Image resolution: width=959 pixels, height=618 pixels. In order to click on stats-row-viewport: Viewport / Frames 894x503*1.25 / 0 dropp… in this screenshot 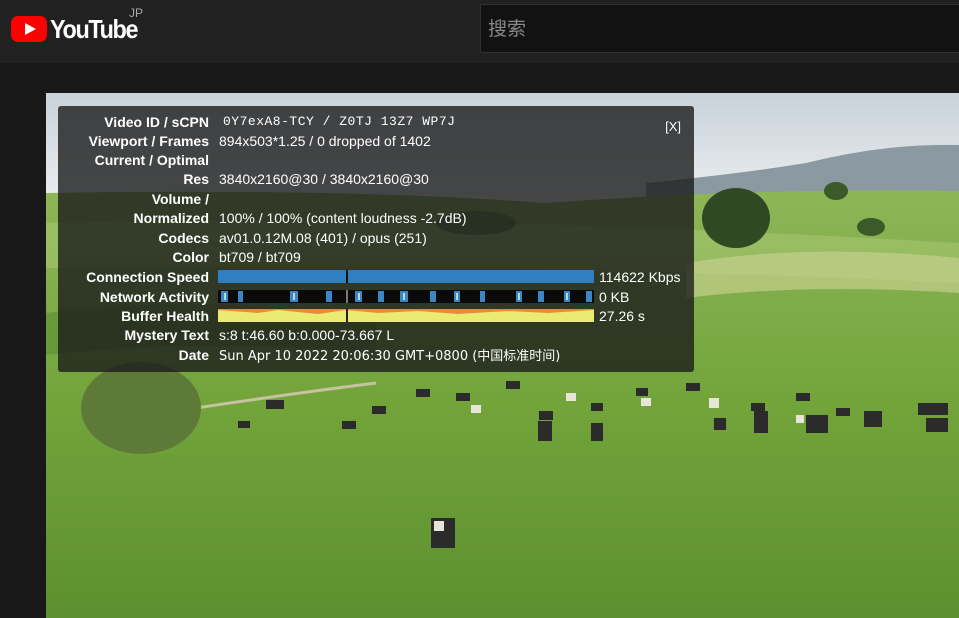, I will do `click(376, 140)`.